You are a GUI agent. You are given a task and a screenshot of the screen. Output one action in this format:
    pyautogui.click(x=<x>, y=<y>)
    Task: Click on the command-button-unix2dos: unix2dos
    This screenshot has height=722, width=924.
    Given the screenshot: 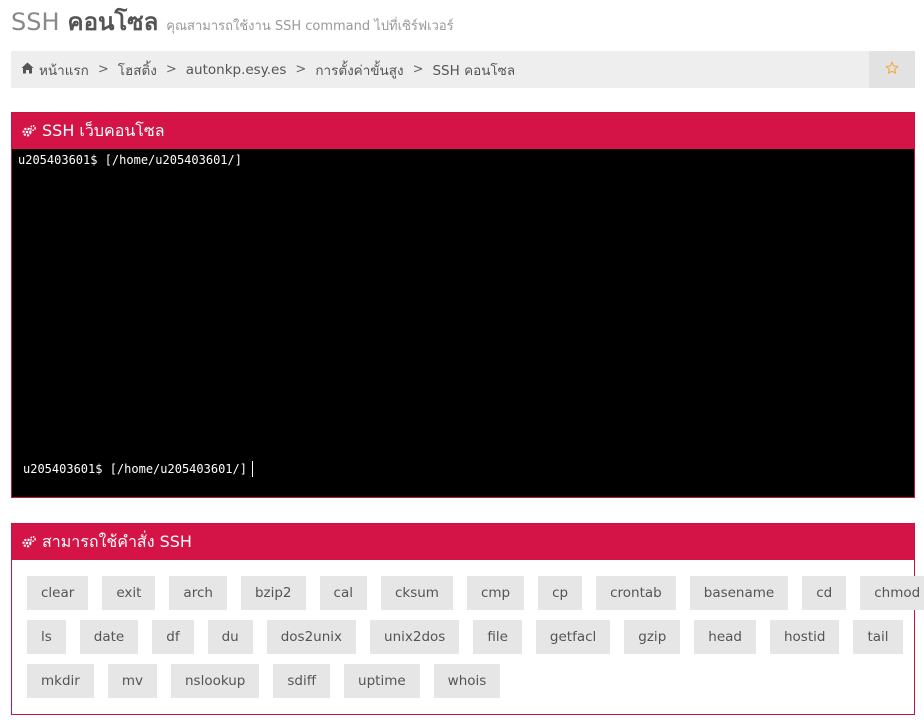 What is the action you would take?
    pyautogui.click(x=415, y=637)
    